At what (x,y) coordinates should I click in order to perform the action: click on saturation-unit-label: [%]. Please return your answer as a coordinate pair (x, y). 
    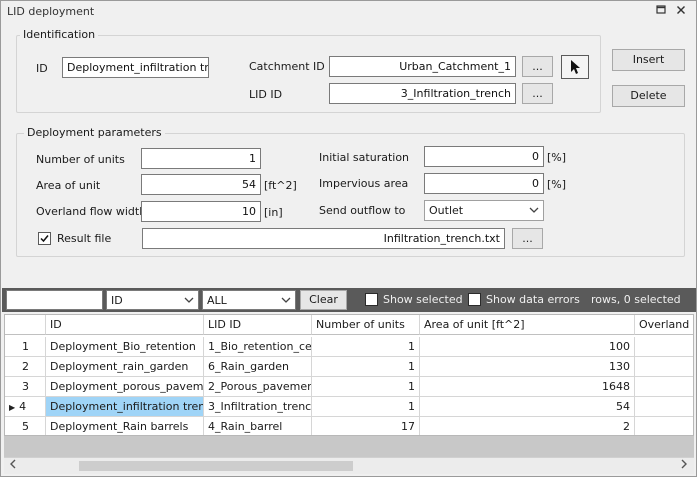
    Looking at the image, I should click on (557, 157).